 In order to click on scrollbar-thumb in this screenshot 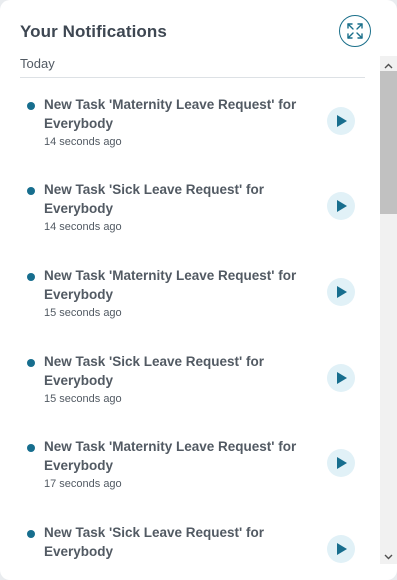, I will do `click(388, 142)`.